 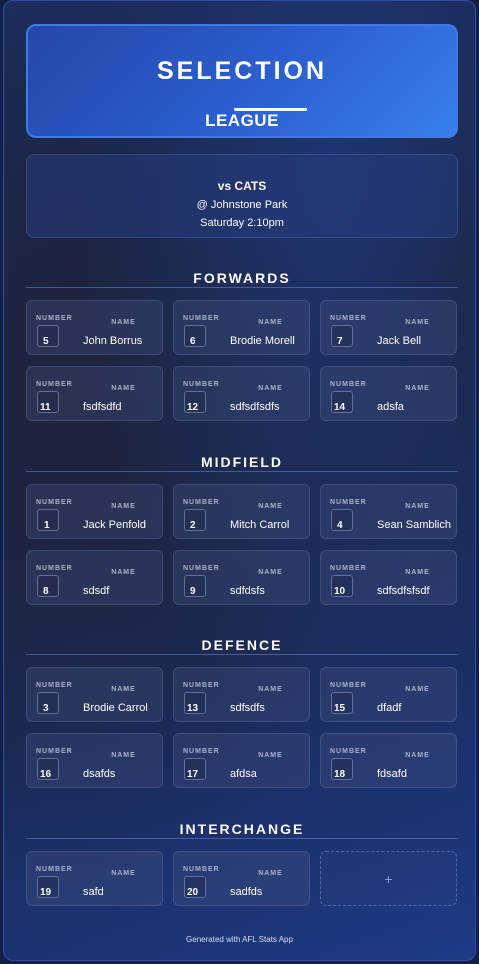 I want to click on player-card: NUMBER 11 NAME fsdfsdfd, so click(x=94, y=393).